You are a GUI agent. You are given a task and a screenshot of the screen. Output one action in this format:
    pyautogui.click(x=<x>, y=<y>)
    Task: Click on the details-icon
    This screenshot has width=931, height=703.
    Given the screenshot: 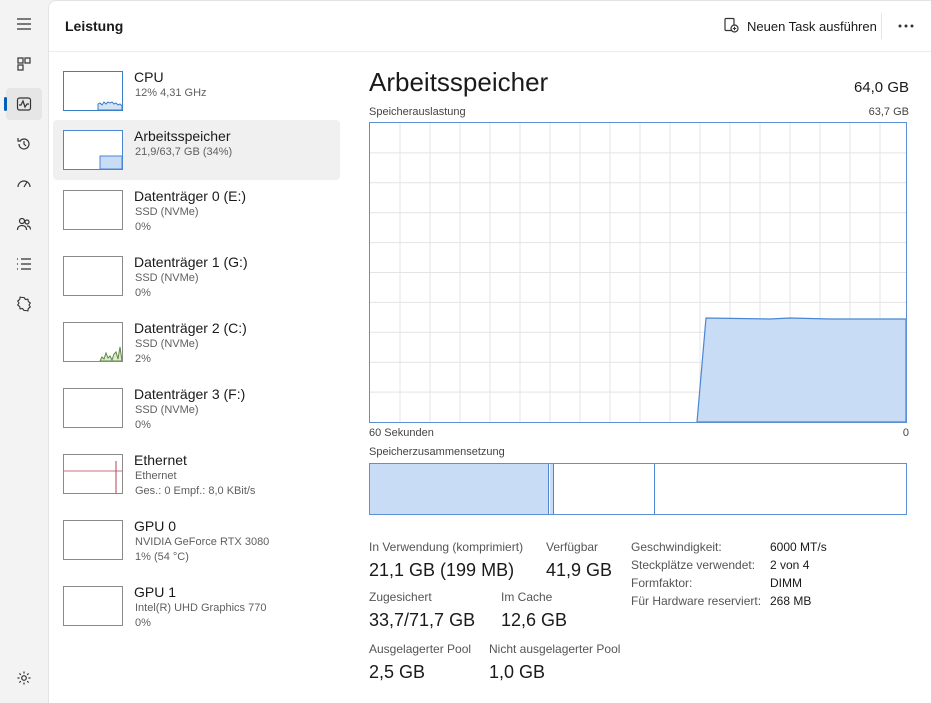 What is the action you would take?
    pyautogui.click(x=24, y=264)
    